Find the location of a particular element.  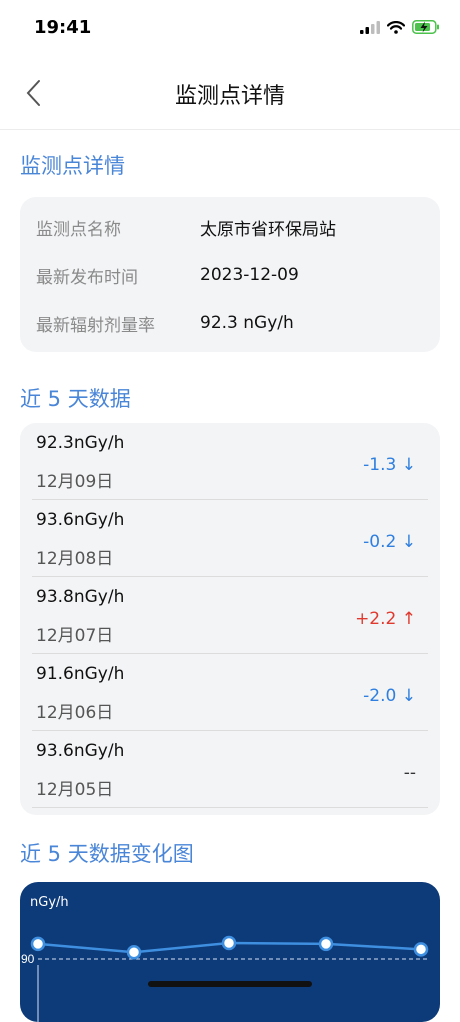

change-indicator: -2.0 ↓ is located at coordinates (389, 696).